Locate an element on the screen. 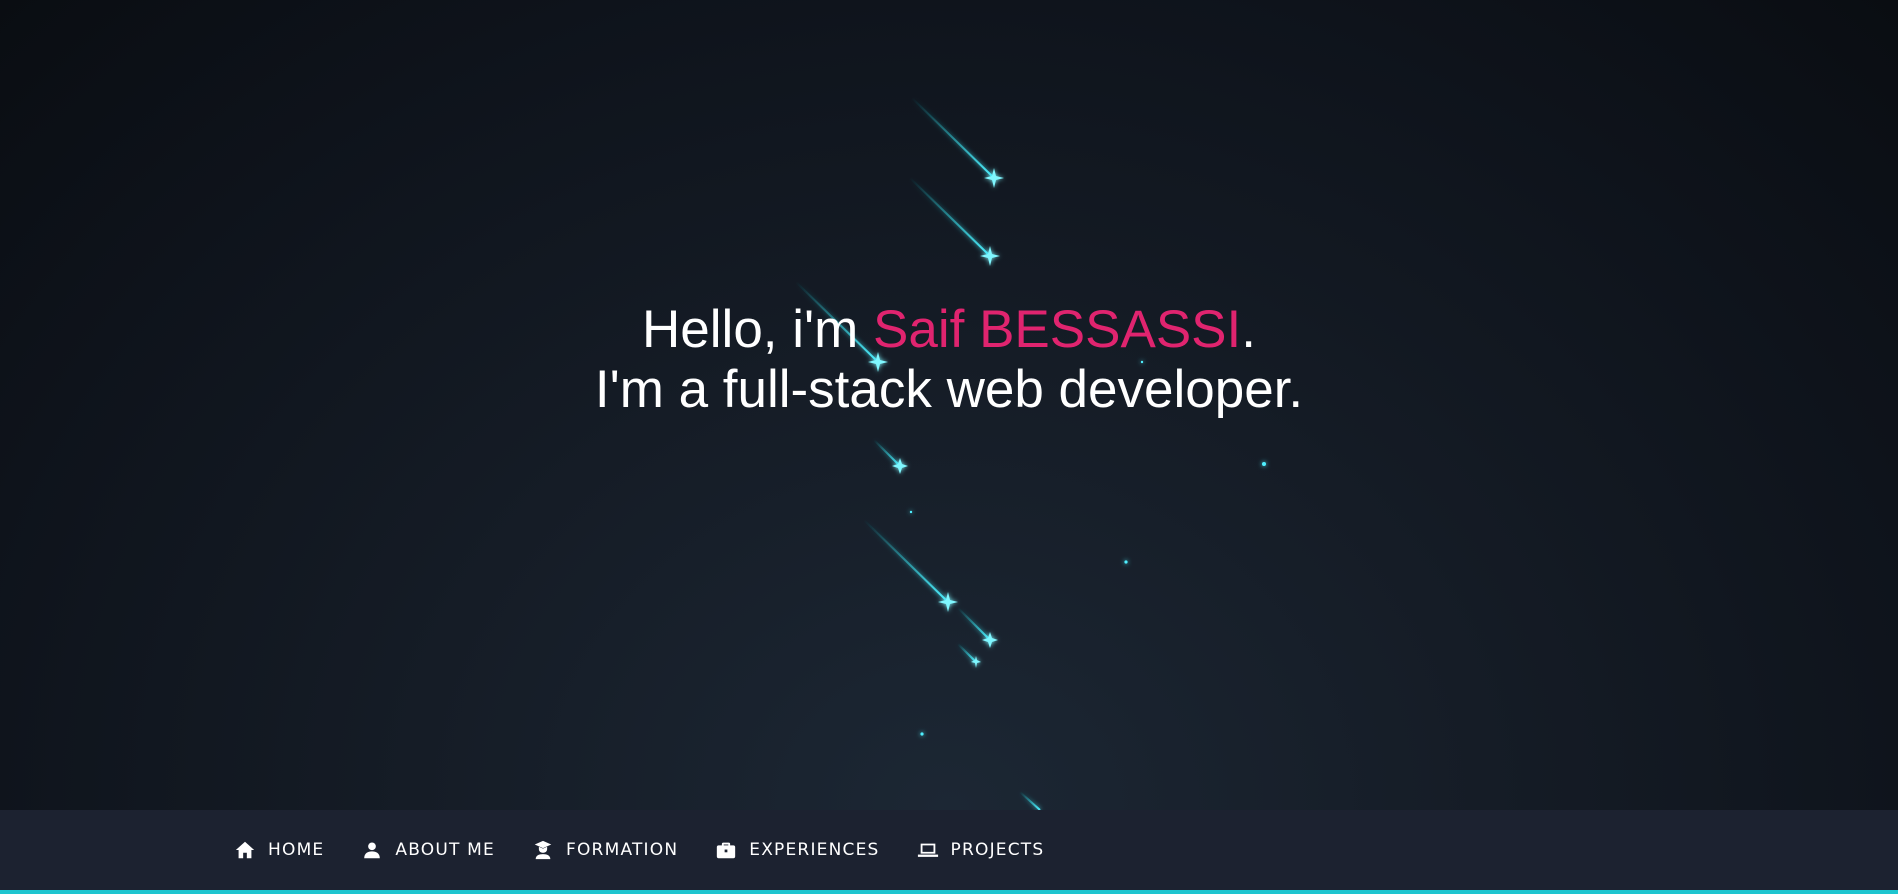 The height and width of the screenshot is (894, 1898). nav-item-projects: PROJECTS is located at coordinates (981, 850).